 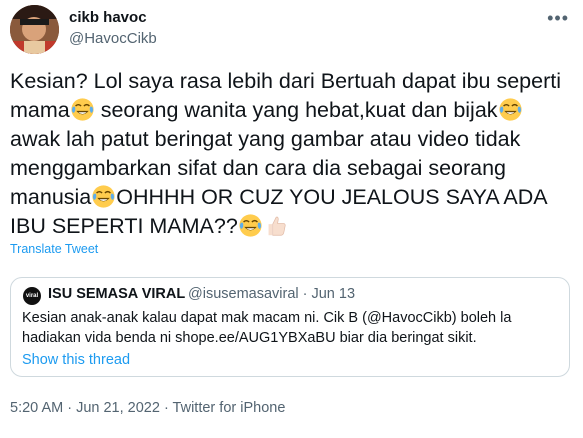 I want to click on show-thread-link: Show this thread, so click(x=76, y=360).